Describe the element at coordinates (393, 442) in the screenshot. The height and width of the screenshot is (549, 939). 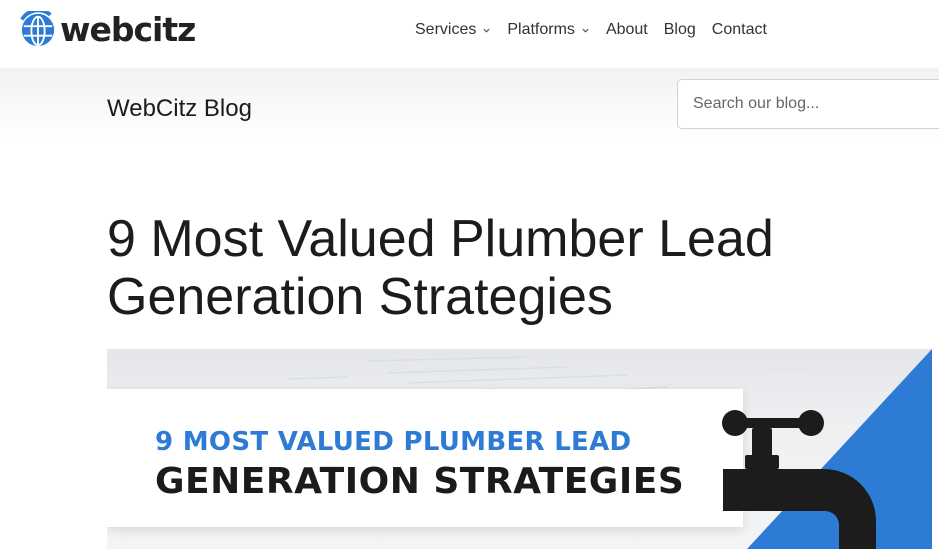
I see `hero-heading-line1: 9 MOST VALUED PLUMBER LEAD` at that location.